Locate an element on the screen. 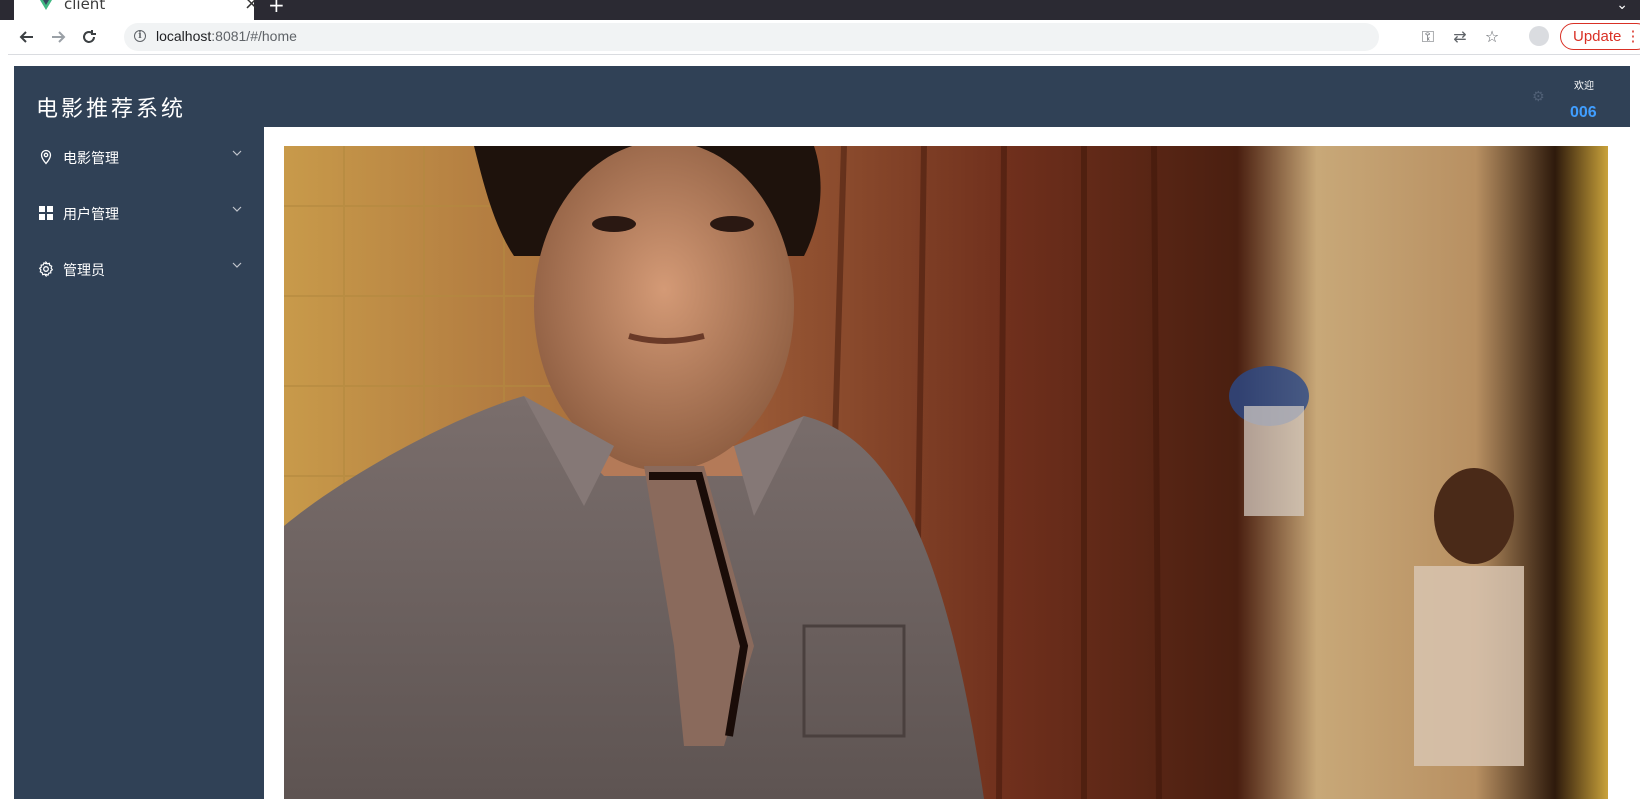 The image size is (1640, 799). grid-icon is located at coordinates (46, 213).